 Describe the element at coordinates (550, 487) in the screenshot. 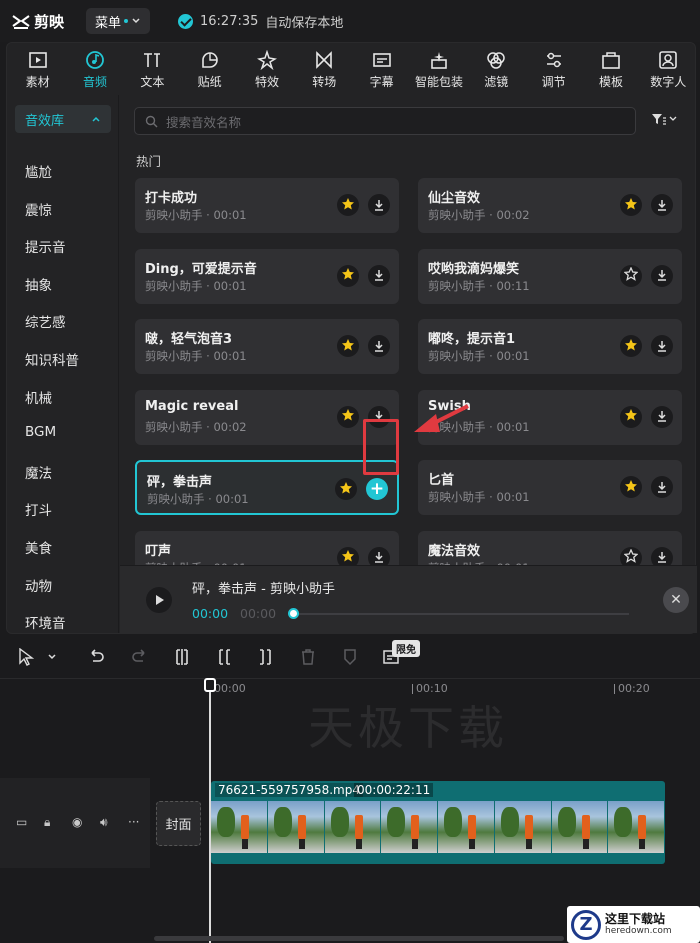

I see `sound-card: 匕首 剪映小助手 · 00:01` at that location.